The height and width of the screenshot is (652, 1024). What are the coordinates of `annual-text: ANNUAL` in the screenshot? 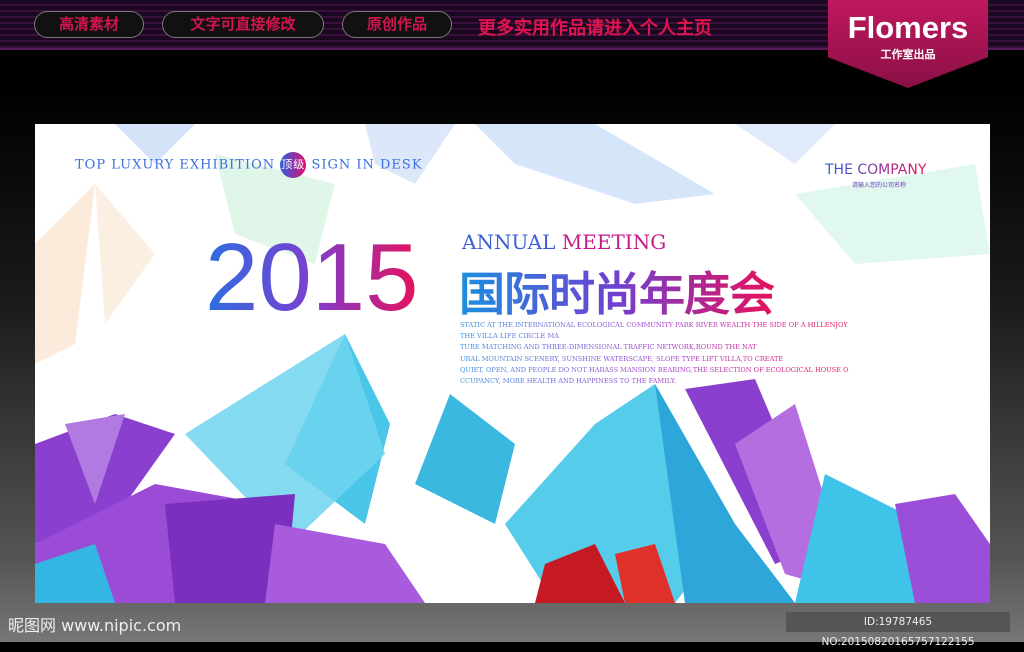 It's located at (509, 242).